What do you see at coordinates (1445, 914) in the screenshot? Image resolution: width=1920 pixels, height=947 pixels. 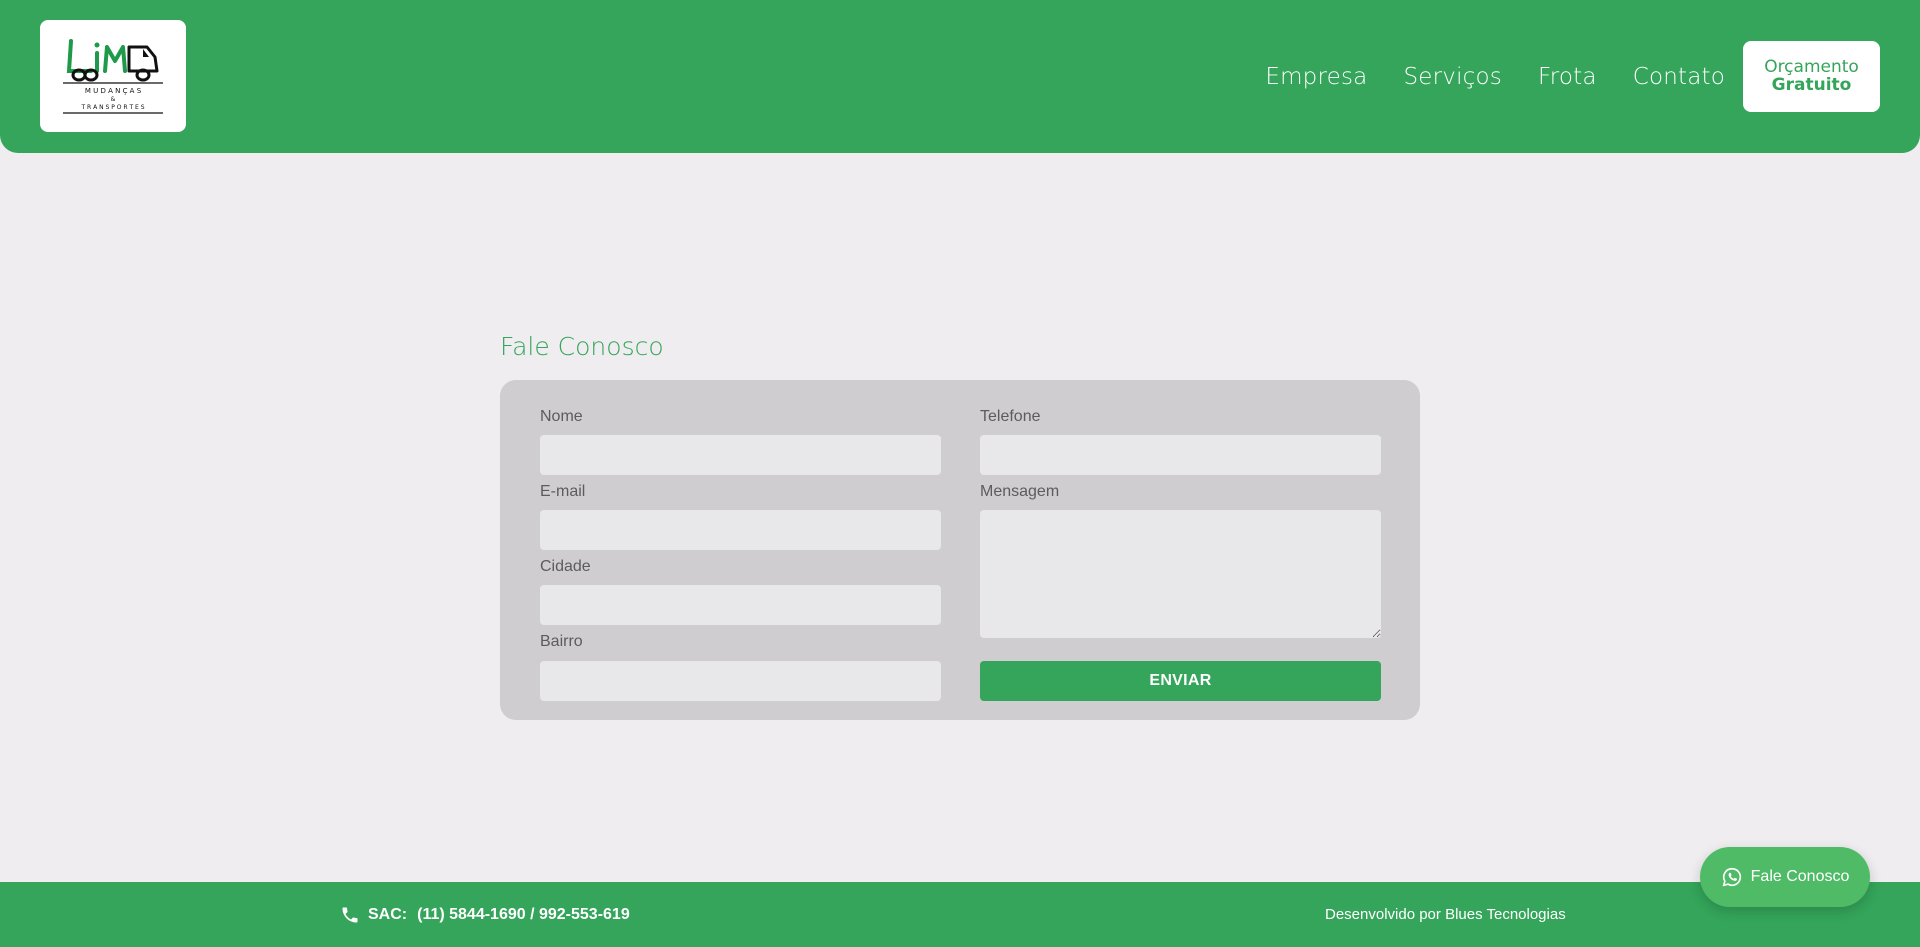 I see `developer-credit: Desenvolvido por Blues Tecnologias` at bounding box center [1445, 914].